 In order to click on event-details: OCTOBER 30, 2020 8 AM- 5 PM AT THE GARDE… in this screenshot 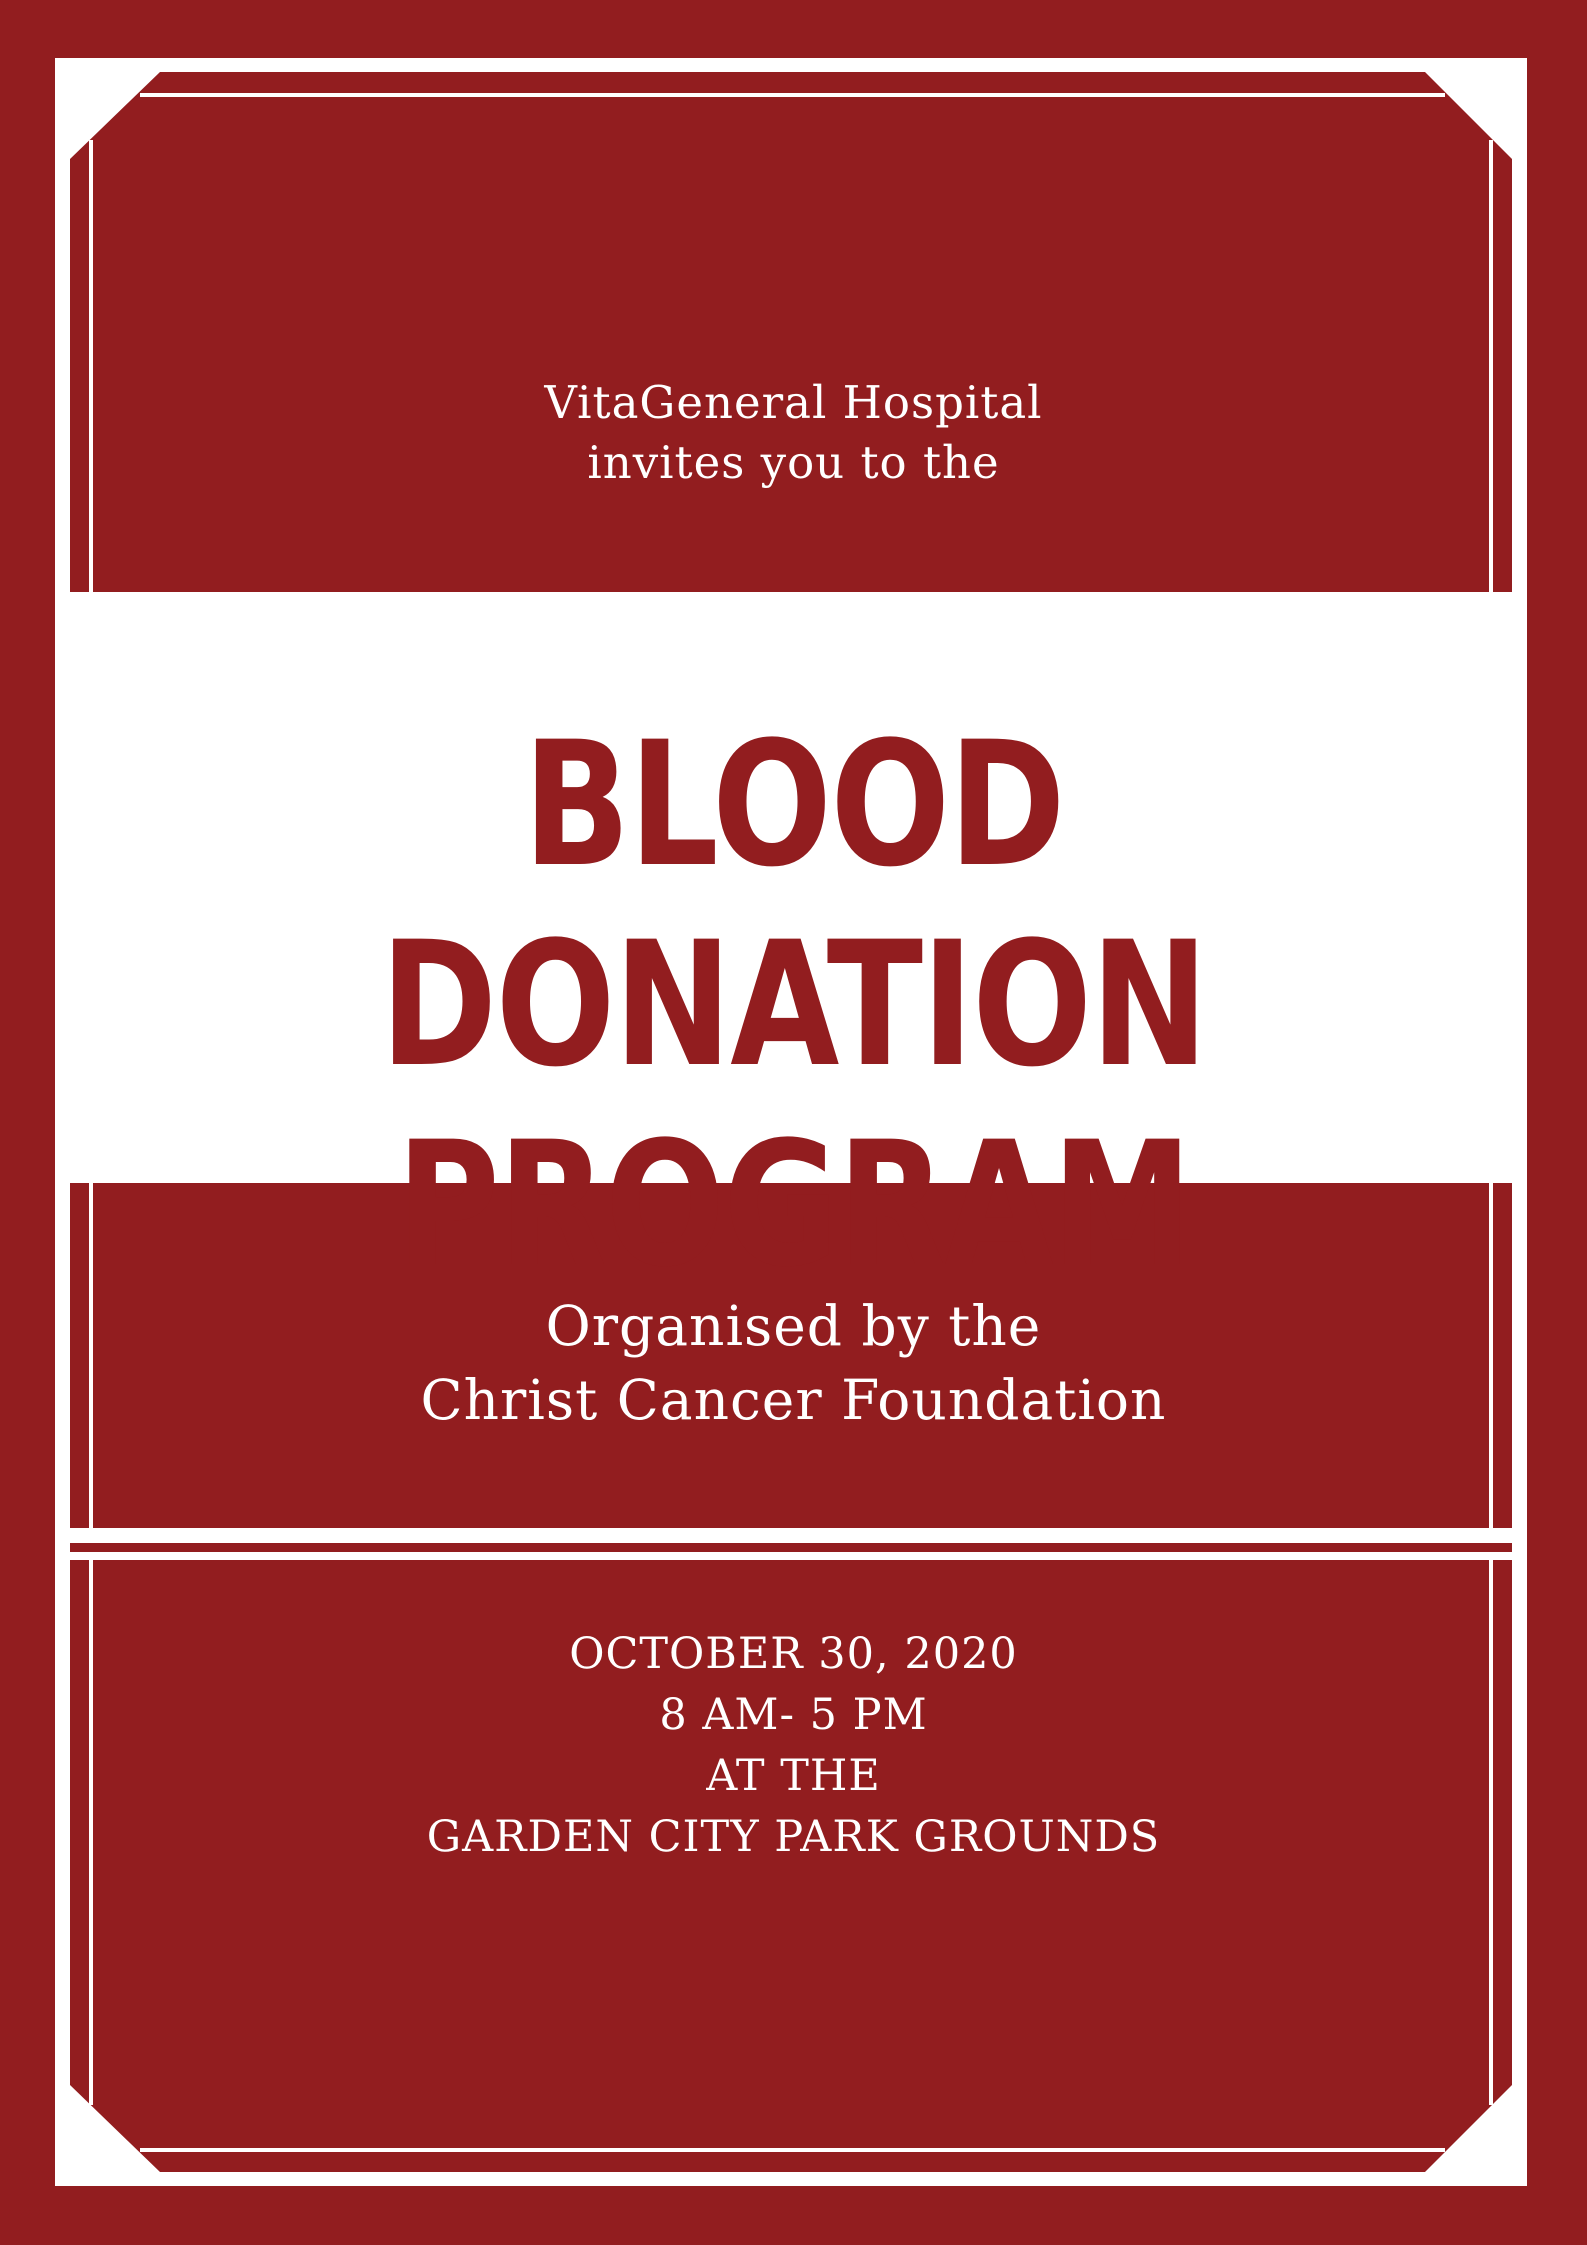, I will do `click(793, 1746)`.